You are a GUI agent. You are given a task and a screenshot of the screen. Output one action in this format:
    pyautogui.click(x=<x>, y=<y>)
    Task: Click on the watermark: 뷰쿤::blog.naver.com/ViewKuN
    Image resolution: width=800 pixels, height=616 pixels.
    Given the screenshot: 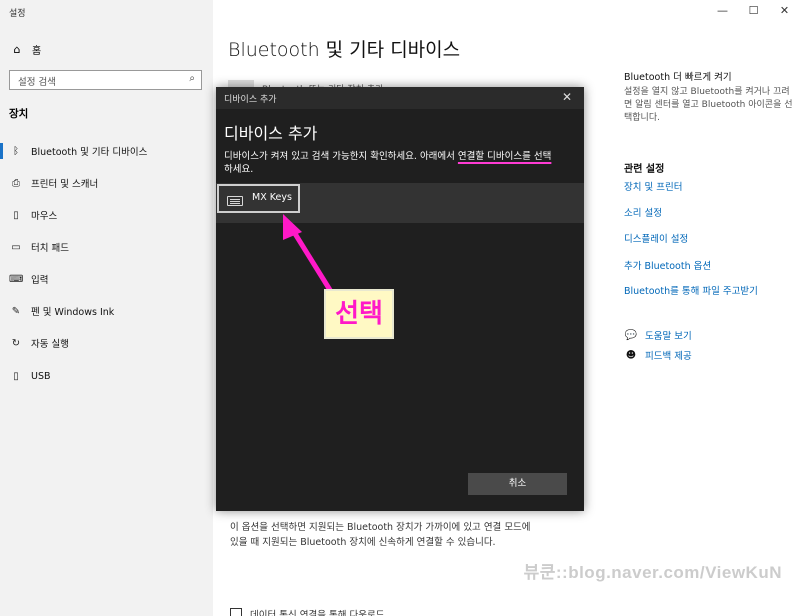 What is the action you would take?
    pyautogui.click(x=652, y=572)
    